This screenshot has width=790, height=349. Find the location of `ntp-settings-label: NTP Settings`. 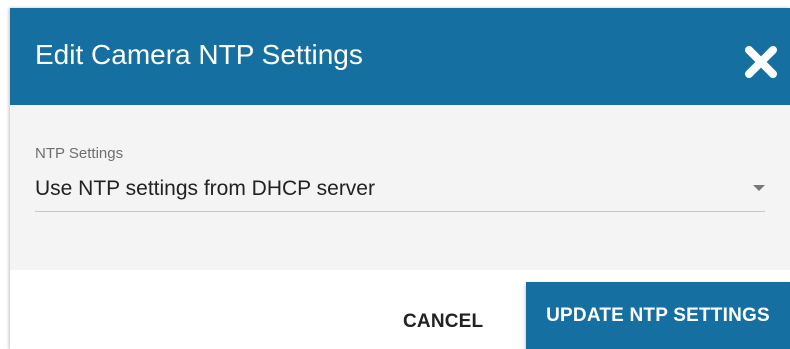

ntp-settings-label: NTP Settings is located at coordinates (79, 153).